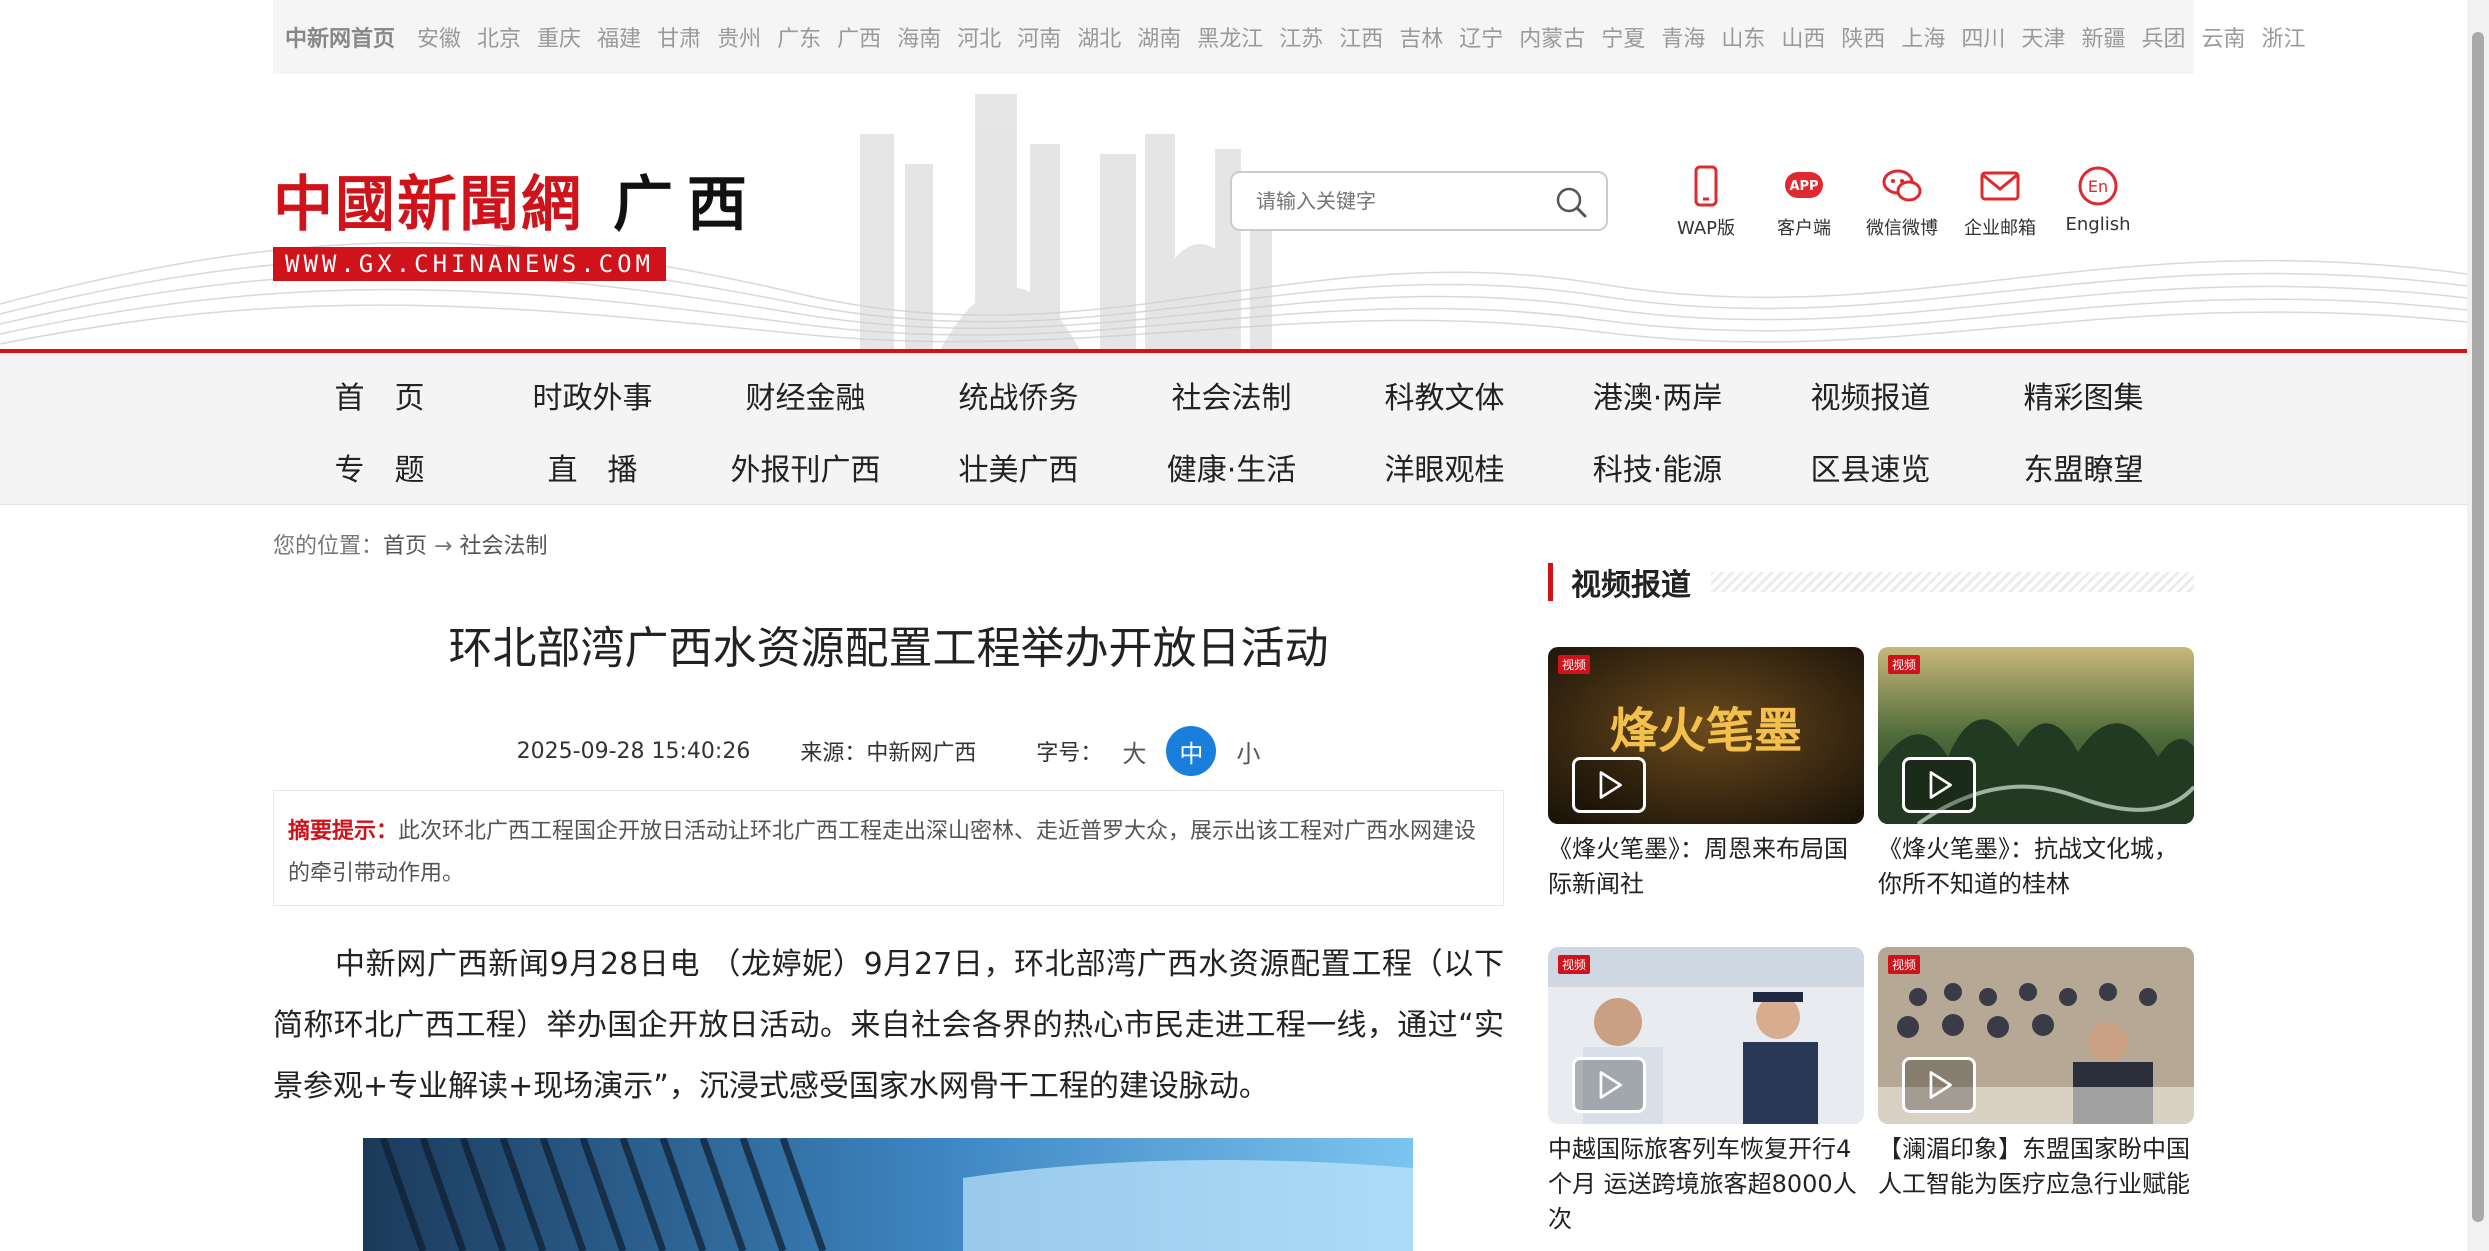 The height and width of the screenshot is (1251, 2489). I want to click on province-link: 天津, so click(2043, 37).